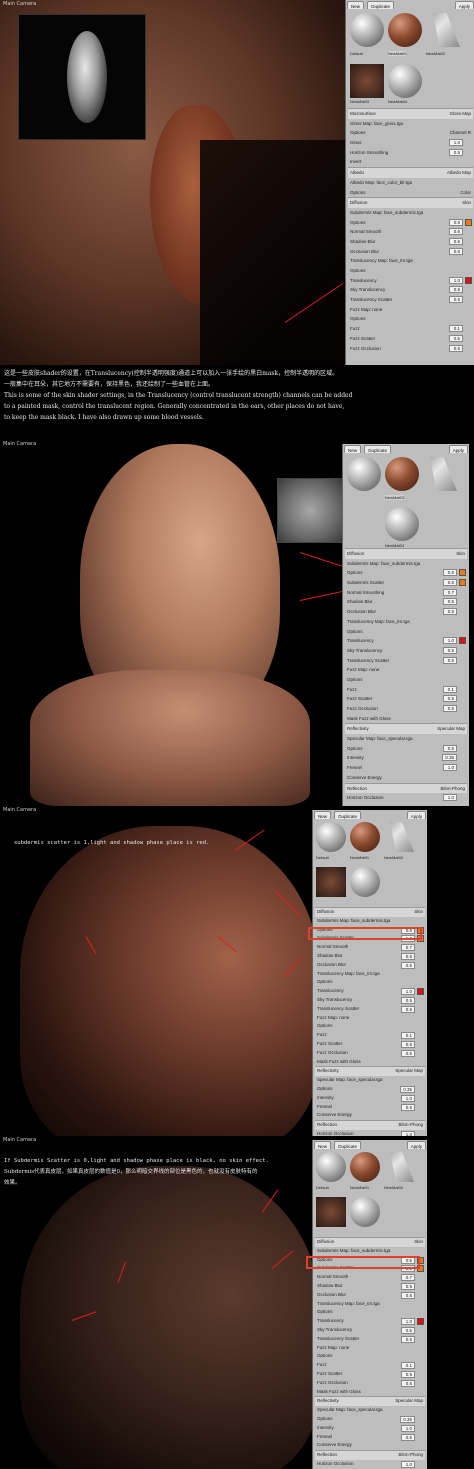 This screenshot has height=1469, width=474. Describe the element at coordinates (410, 193) in the screenshot. I see `settings-row: Options Color` at that location.